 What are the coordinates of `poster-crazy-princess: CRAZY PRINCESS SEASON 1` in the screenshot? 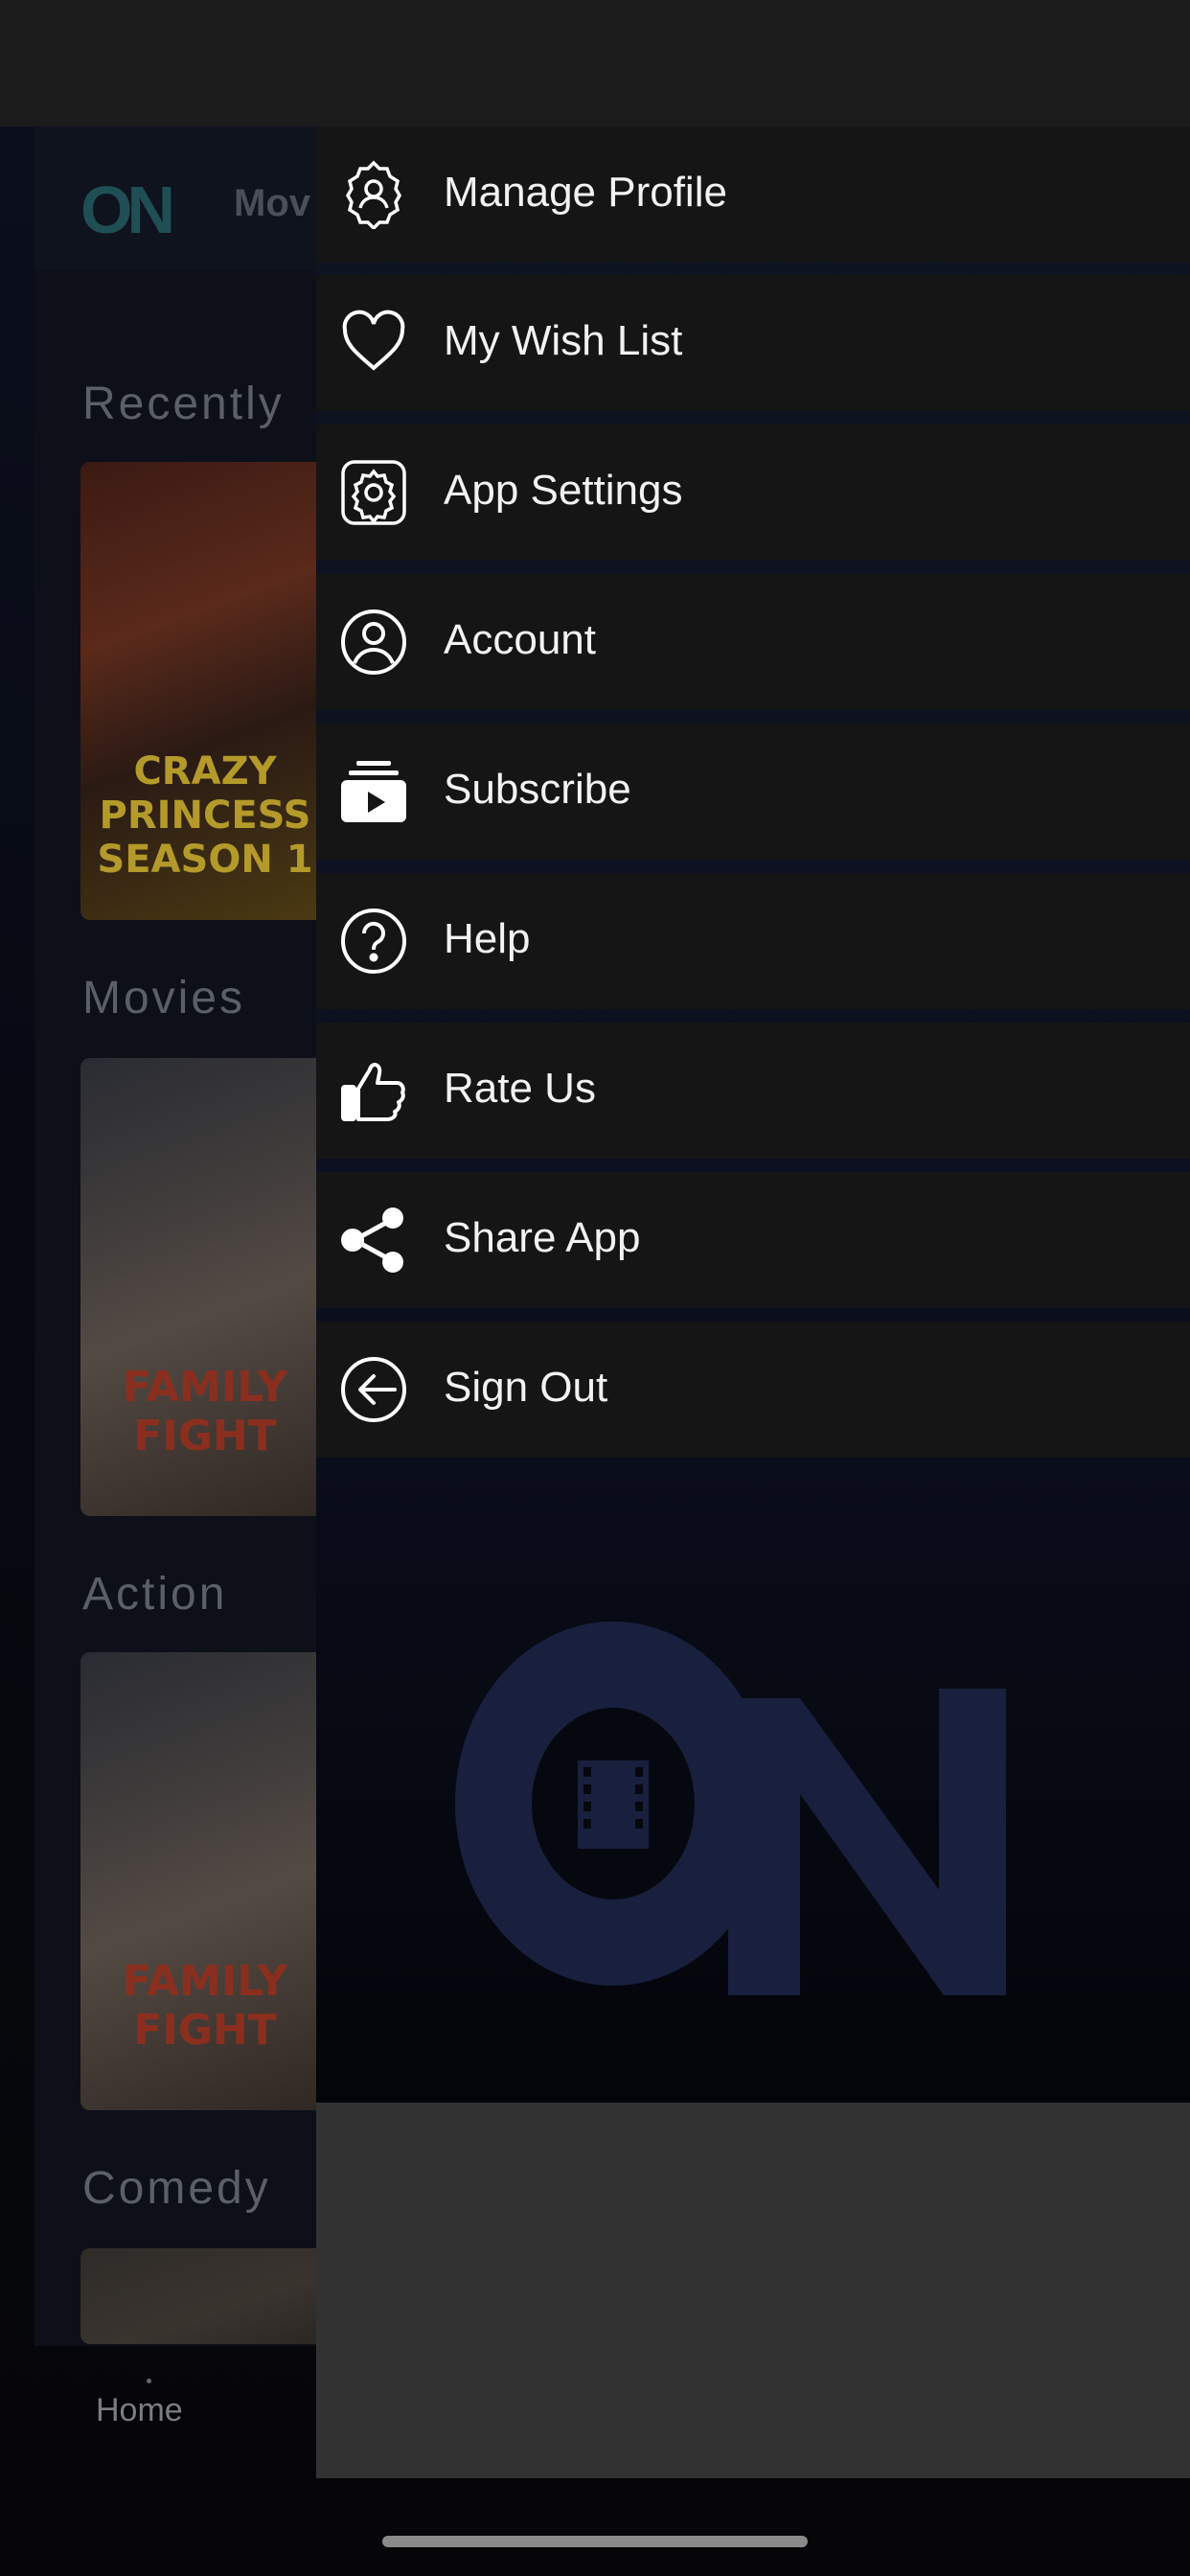 It's located at (205, 691).